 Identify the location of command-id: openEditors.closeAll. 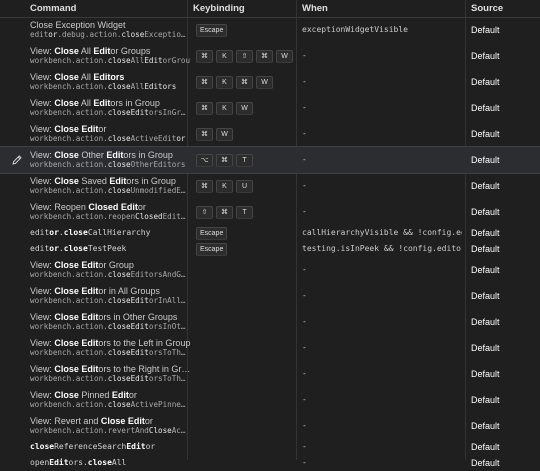
(110, 462).